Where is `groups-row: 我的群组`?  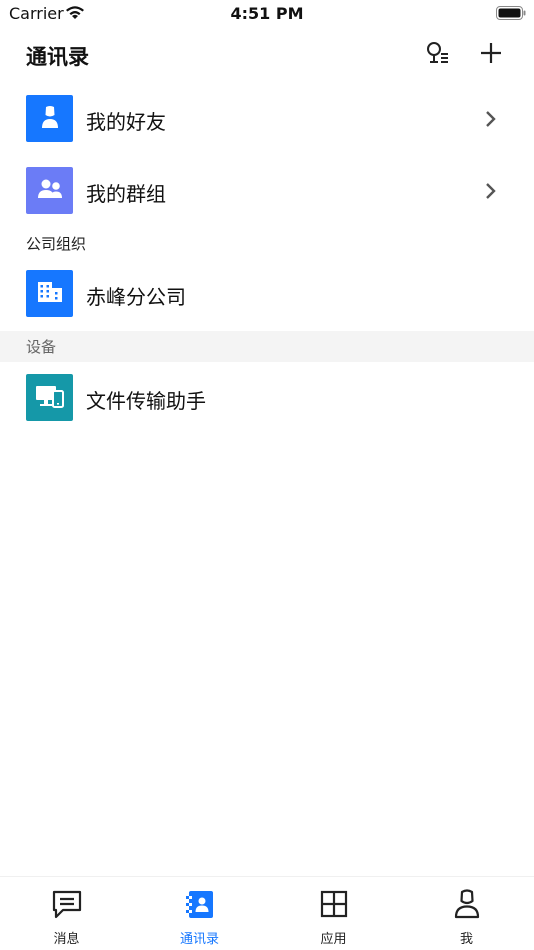
groups-row: 我的群组 is located at coordinates (267, 191).